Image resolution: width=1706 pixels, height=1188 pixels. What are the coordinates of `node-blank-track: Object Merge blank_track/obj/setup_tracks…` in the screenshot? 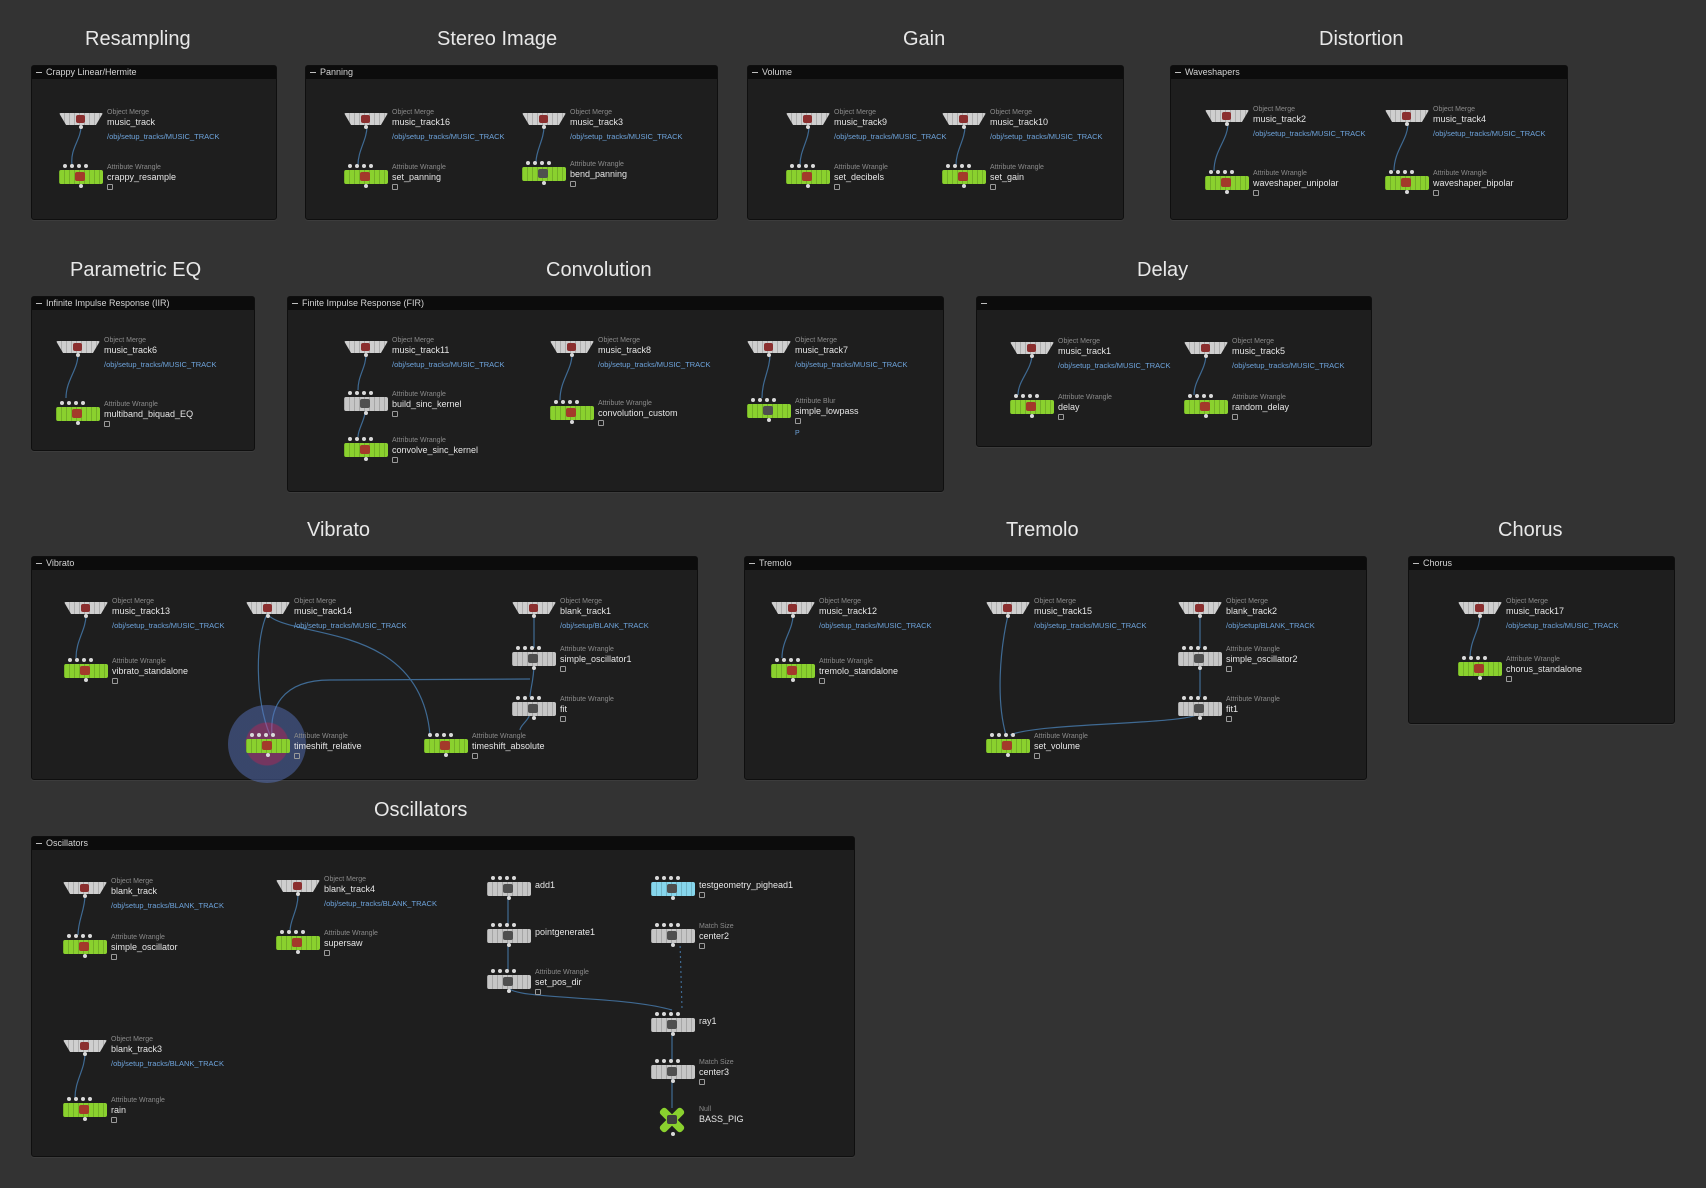 It's located at (163, 896).